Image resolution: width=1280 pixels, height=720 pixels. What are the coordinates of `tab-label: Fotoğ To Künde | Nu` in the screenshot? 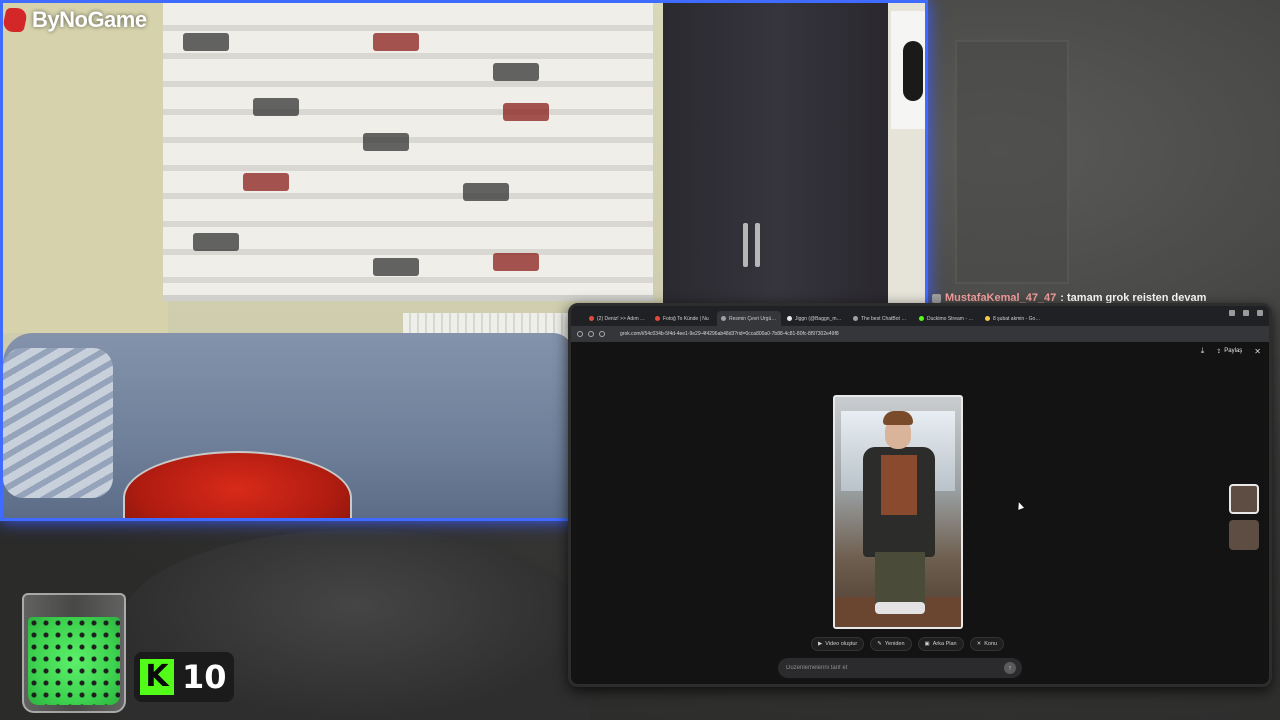 It's located at (686, 318).